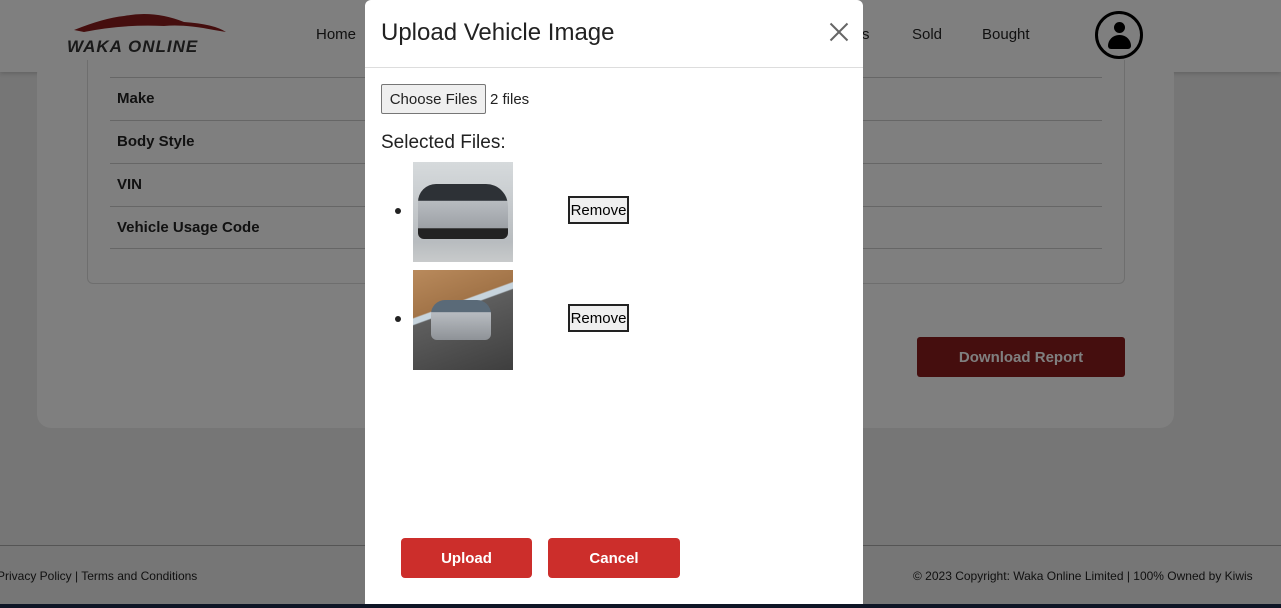 This screenshot has height=608, width=1281. I want to click on modal-title: Upload Vehicle Image, so click(498, 32).